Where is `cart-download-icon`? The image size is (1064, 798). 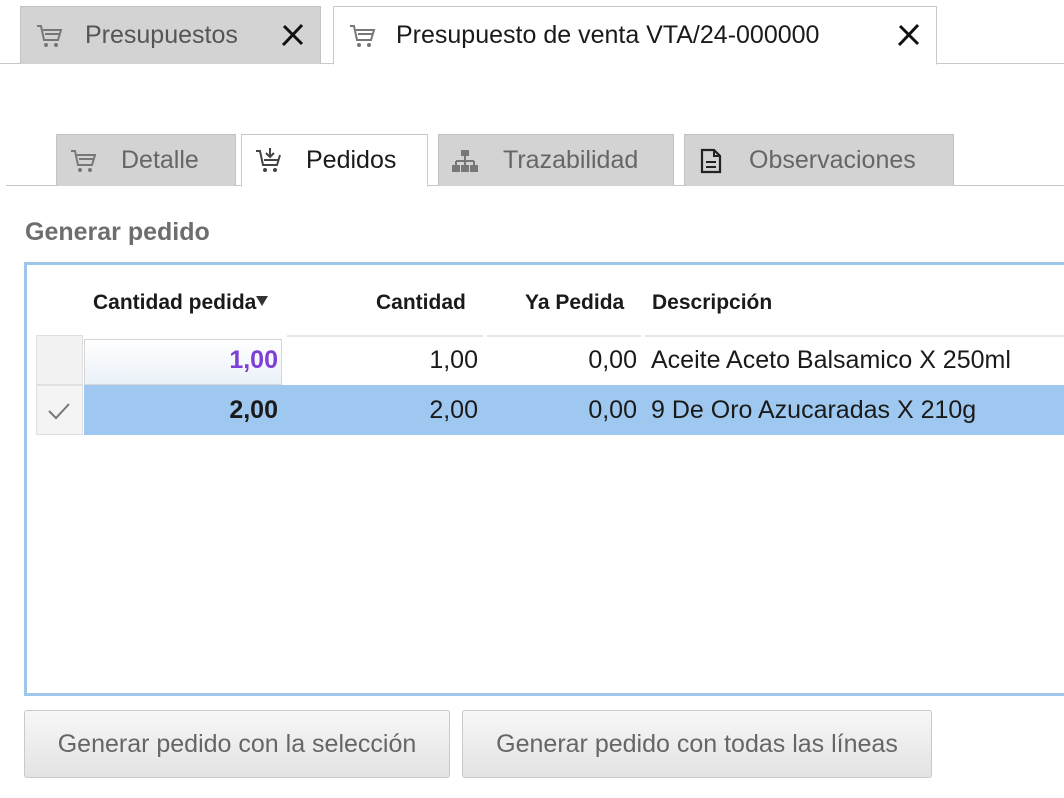 cart-download-icon is located at coordinates (268, 159).